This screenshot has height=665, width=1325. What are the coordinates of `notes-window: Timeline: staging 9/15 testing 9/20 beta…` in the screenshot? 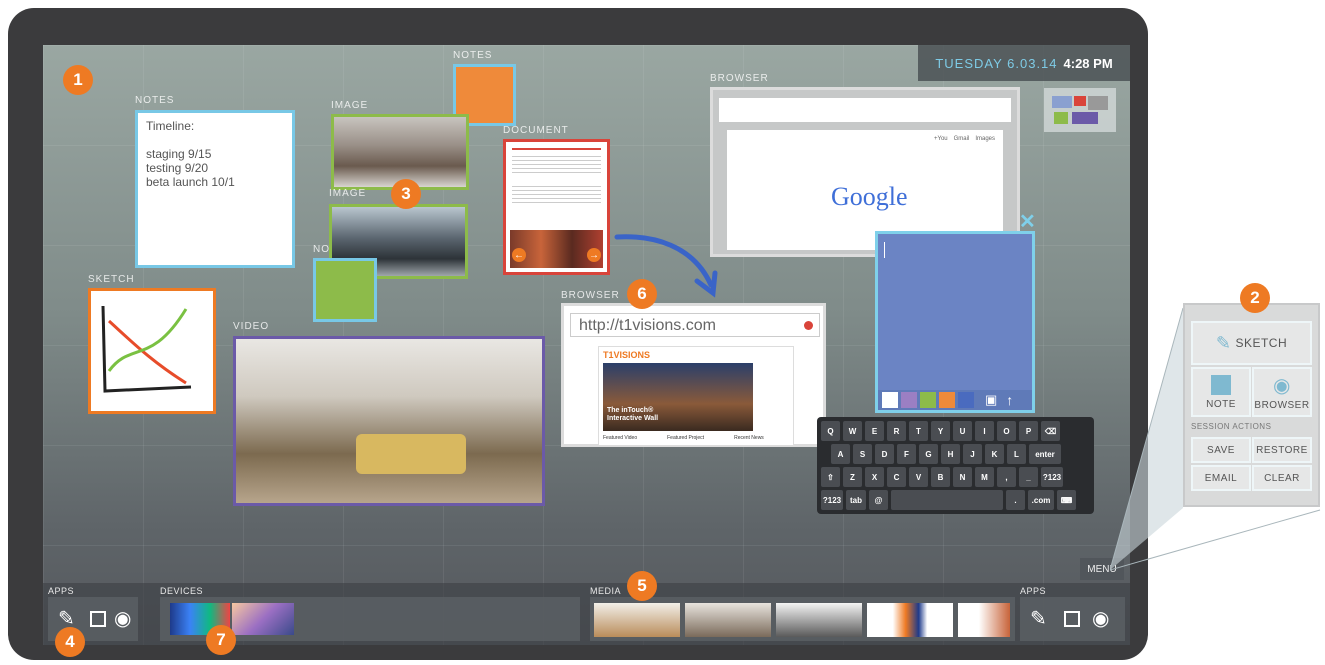 It's located at (215, 189).